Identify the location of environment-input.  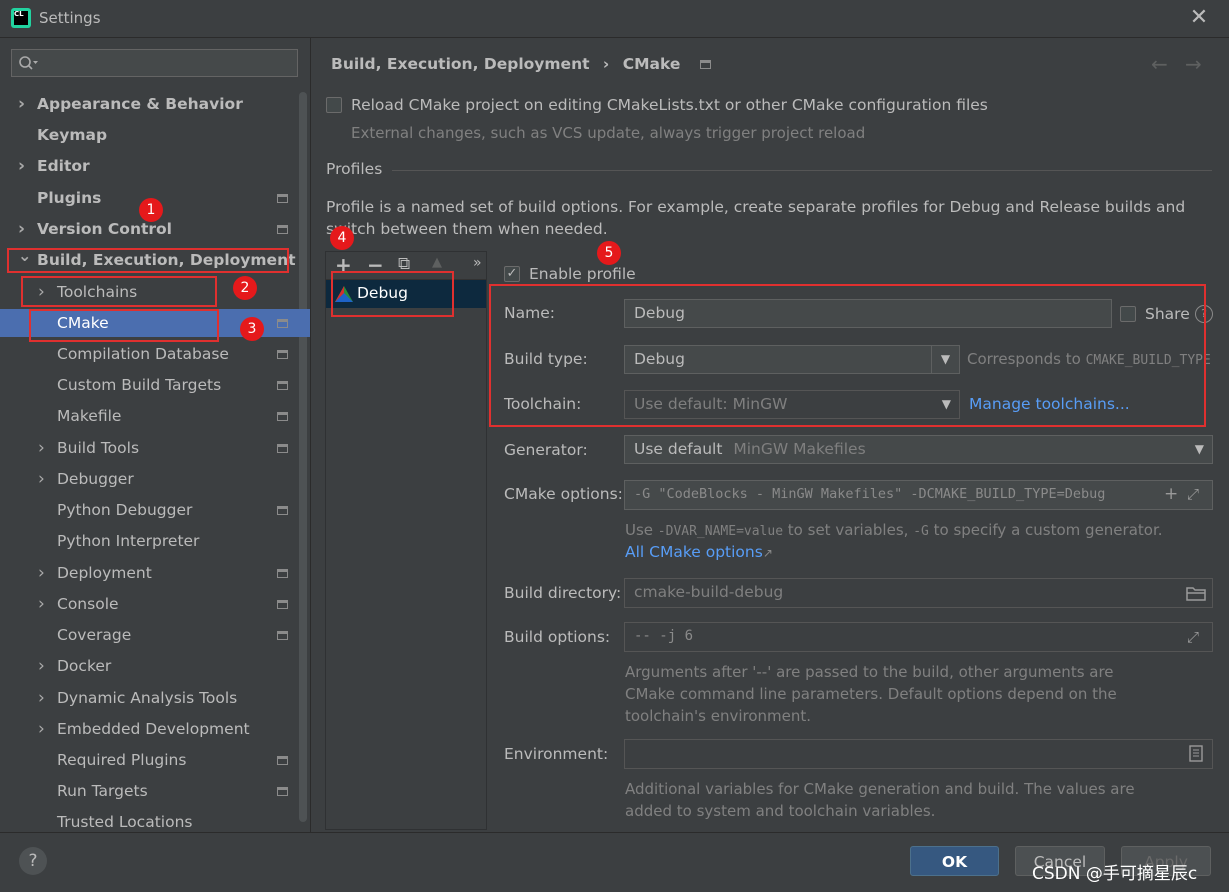
(918, 754).